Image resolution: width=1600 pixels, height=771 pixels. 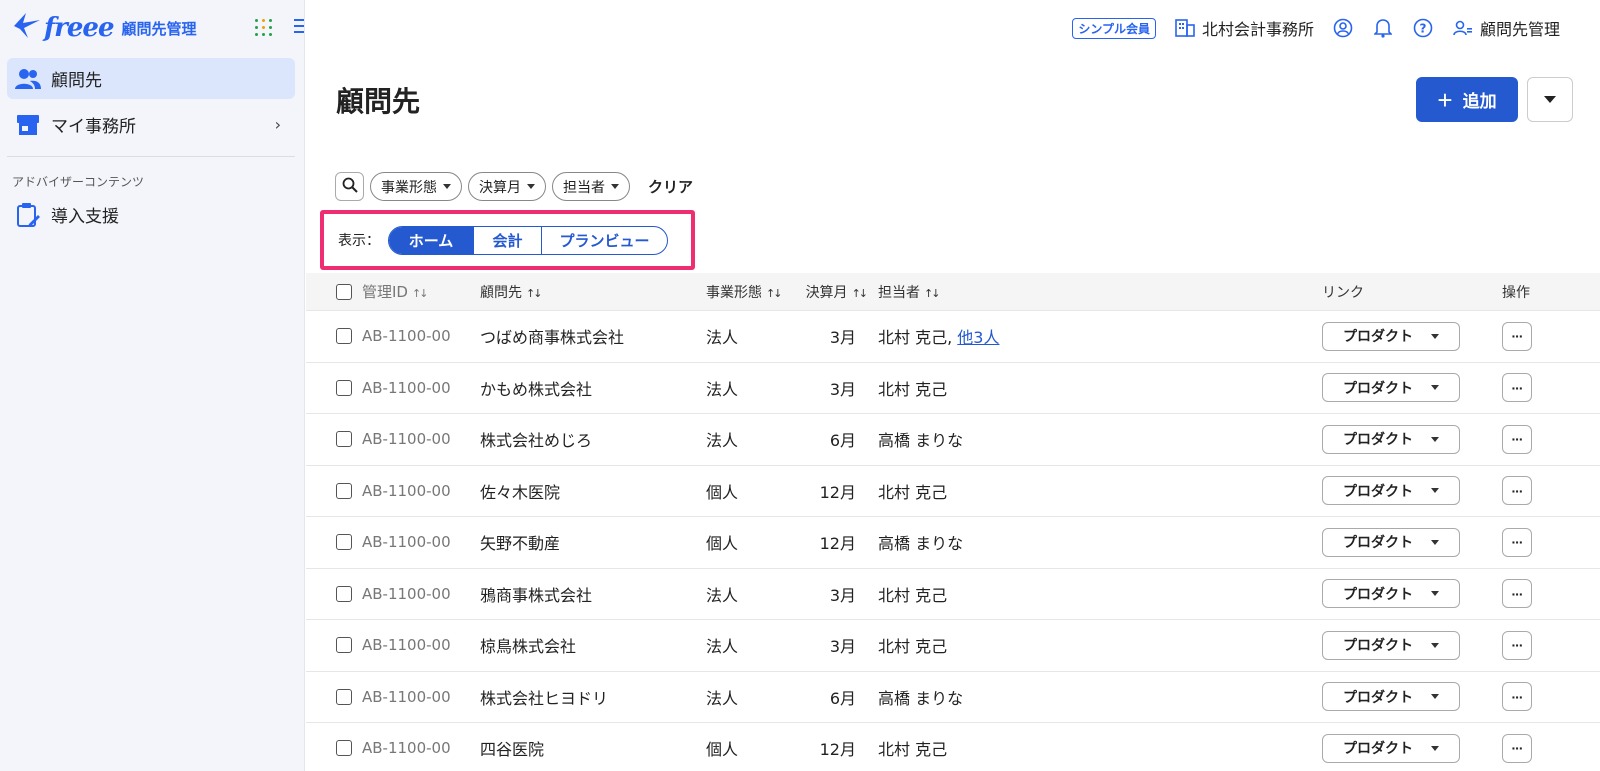 I want to click on view-option-plan: プランビュー, so click(x=604, y=240).